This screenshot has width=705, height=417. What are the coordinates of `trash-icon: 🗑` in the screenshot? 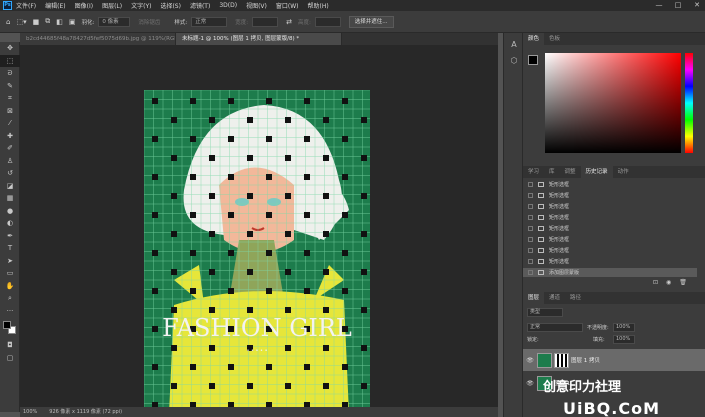 It's located at (683, 282).